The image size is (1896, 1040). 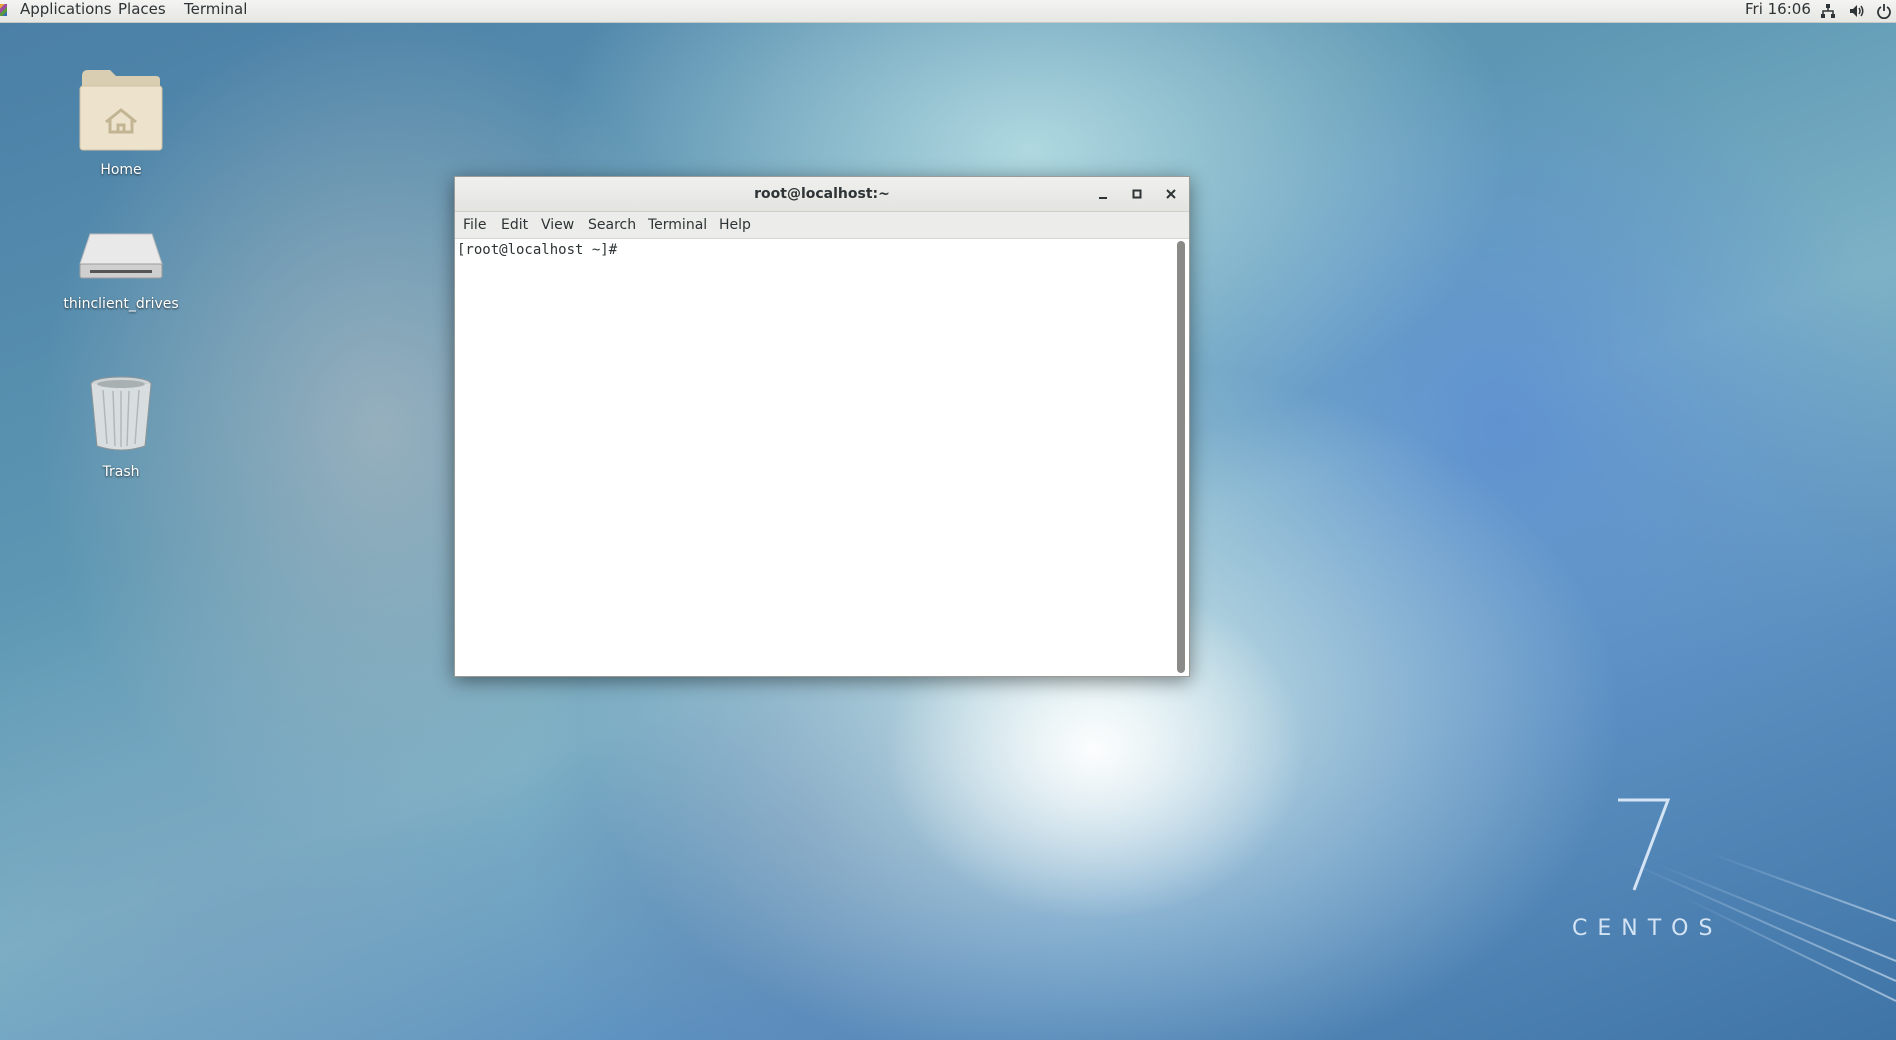 I want to click on network-icon, so click(x=1828, y=11).